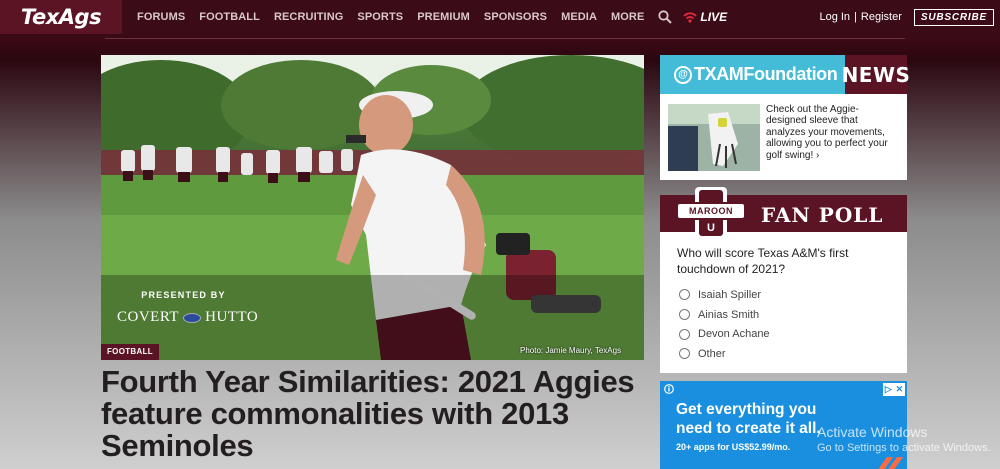 Image resolution: width=1000 pixels, height=469 pixels. What do you see at coordinates (579, 17) in the screenshot?
I see `nav-item-media: MEDIA` at bounding box center [579, 17].